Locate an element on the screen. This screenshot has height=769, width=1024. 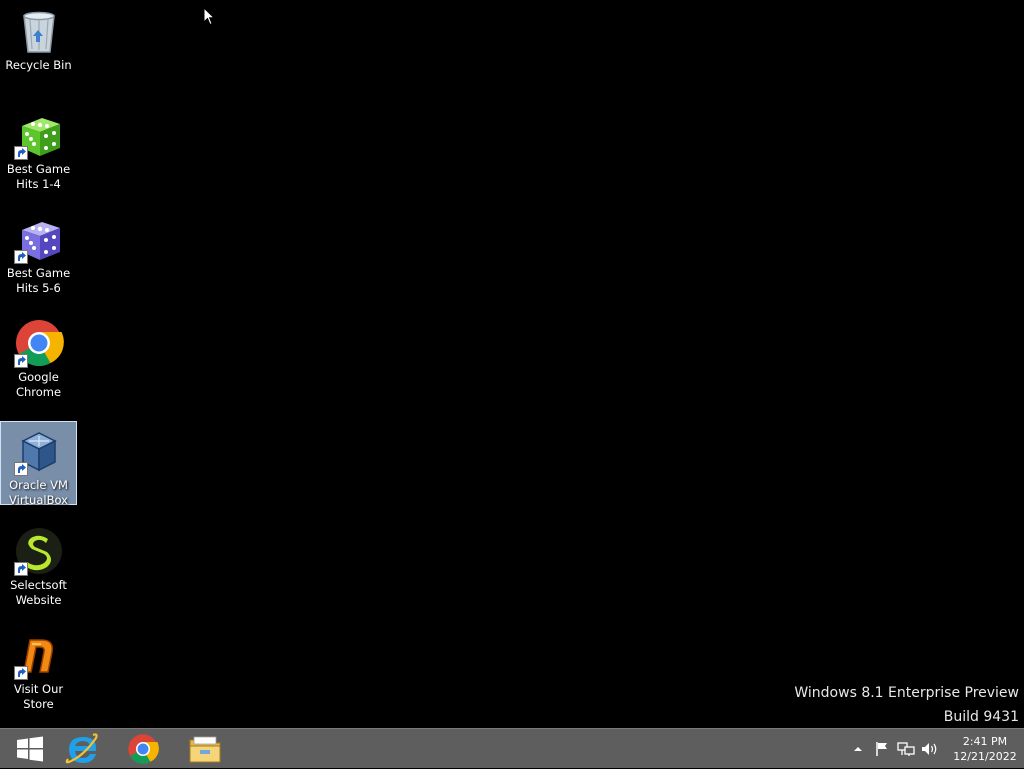
desktop-icon-label: Best Game Hits 5-6 is located at coordinates (38, 280).